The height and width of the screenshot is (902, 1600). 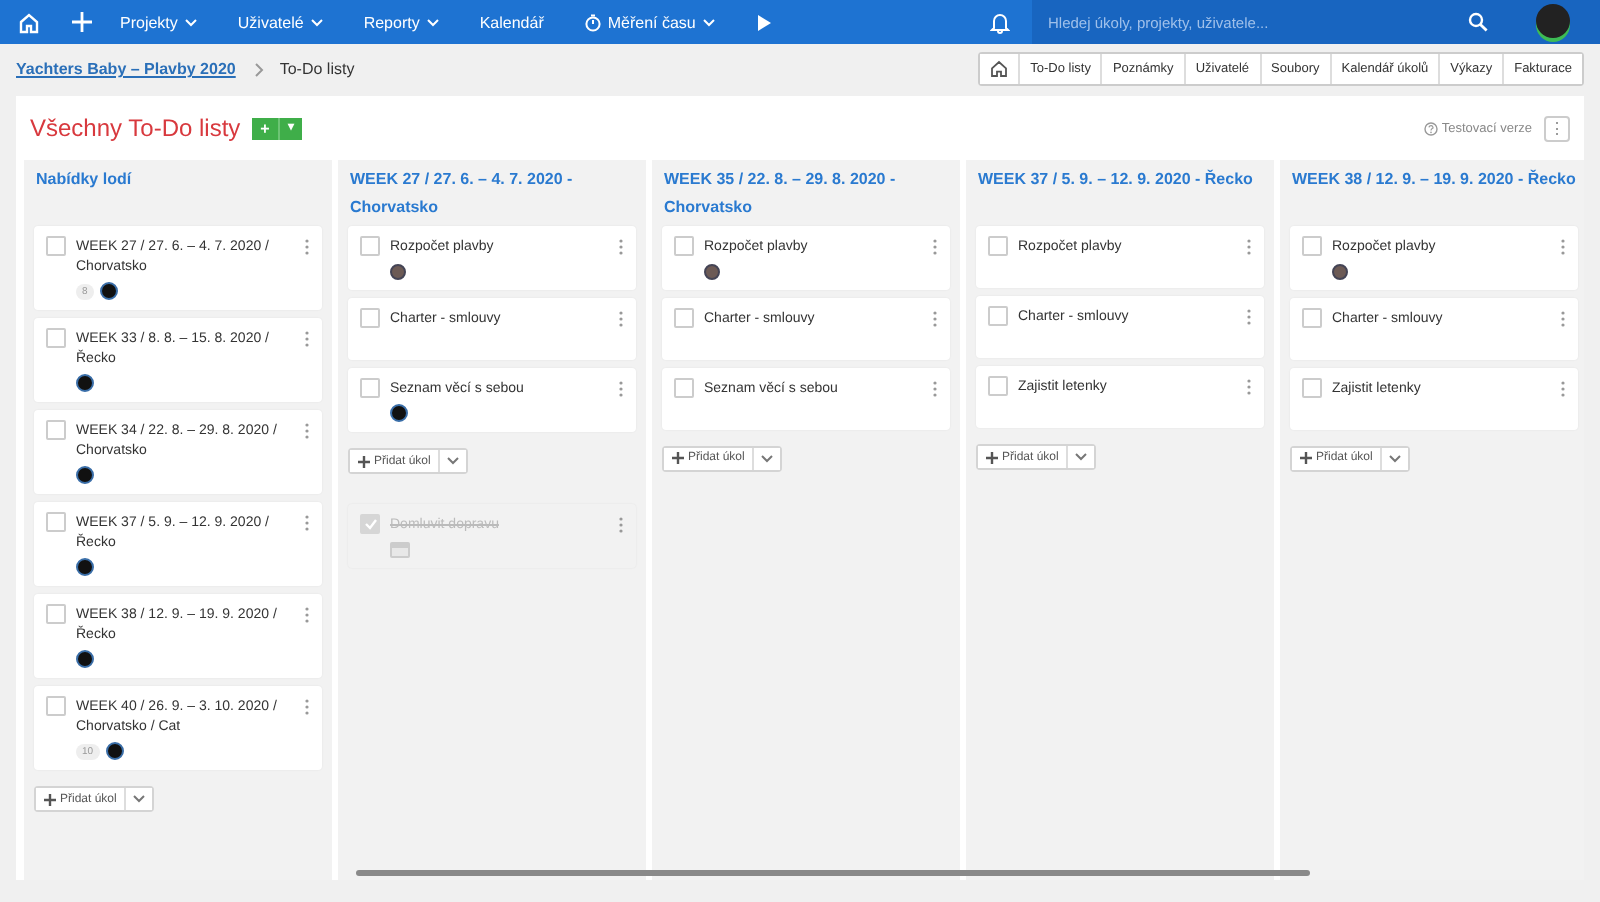 I want to click on list-title: WEEK 37 / 5. 9. – 12. 9. 2020 - Řecko, so click(x=1115, y=179).